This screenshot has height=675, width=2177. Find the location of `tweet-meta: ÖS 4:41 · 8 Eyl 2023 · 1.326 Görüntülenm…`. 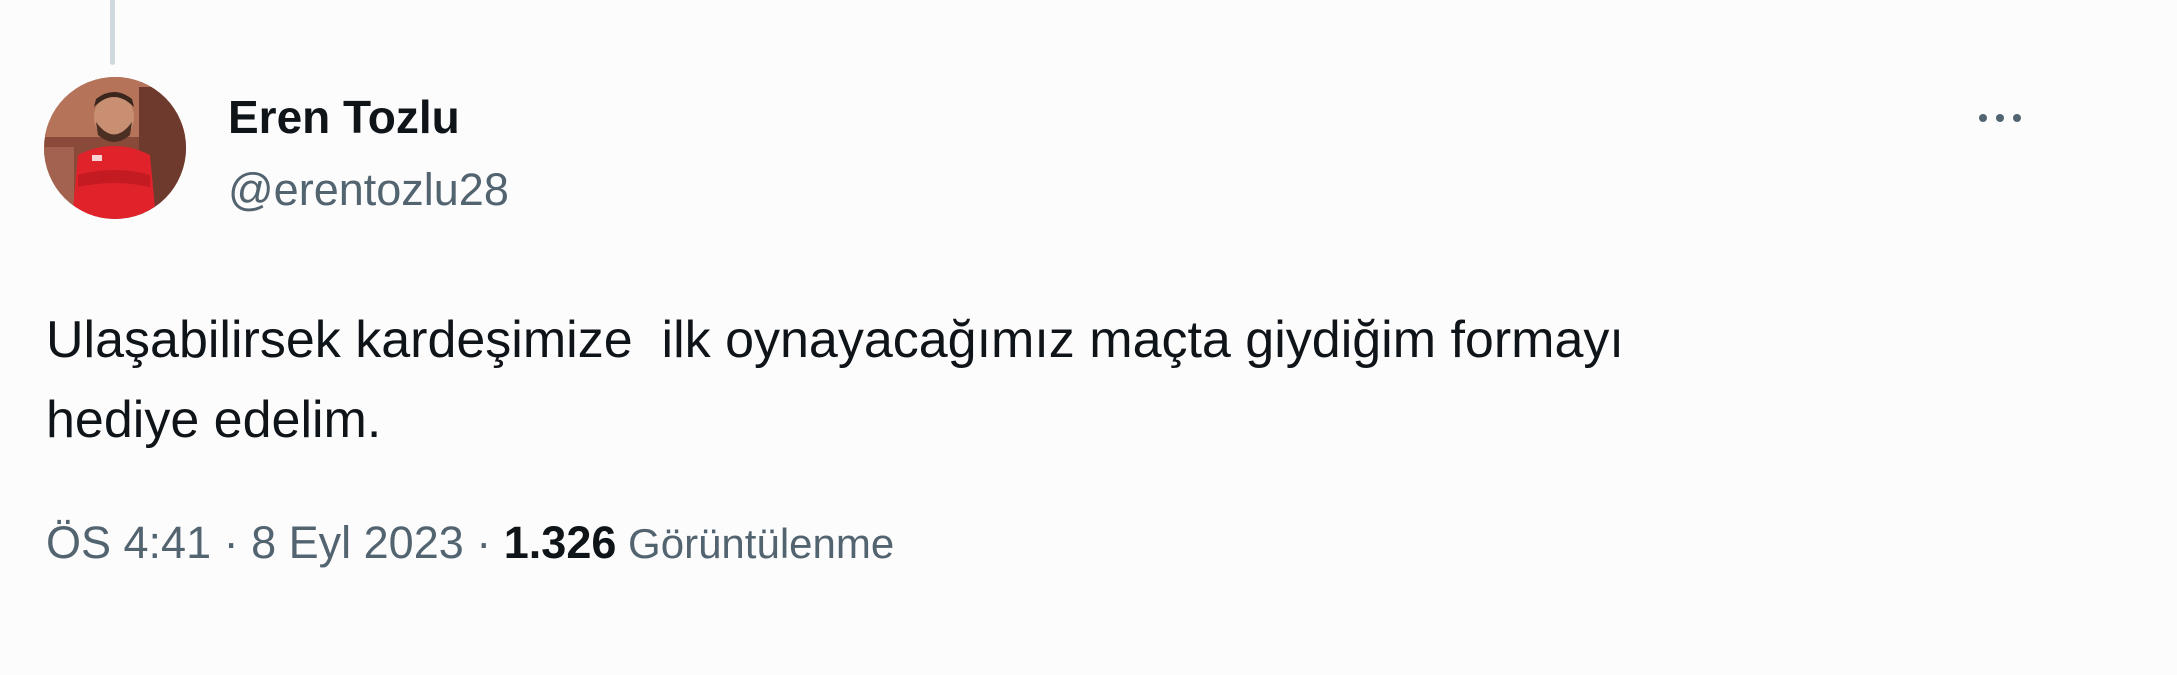

tweet-meta: ÖS 4:41 · 8 Eyl 2023 · 1.326 Görüntülenm… is located at coordinates (470, 543).